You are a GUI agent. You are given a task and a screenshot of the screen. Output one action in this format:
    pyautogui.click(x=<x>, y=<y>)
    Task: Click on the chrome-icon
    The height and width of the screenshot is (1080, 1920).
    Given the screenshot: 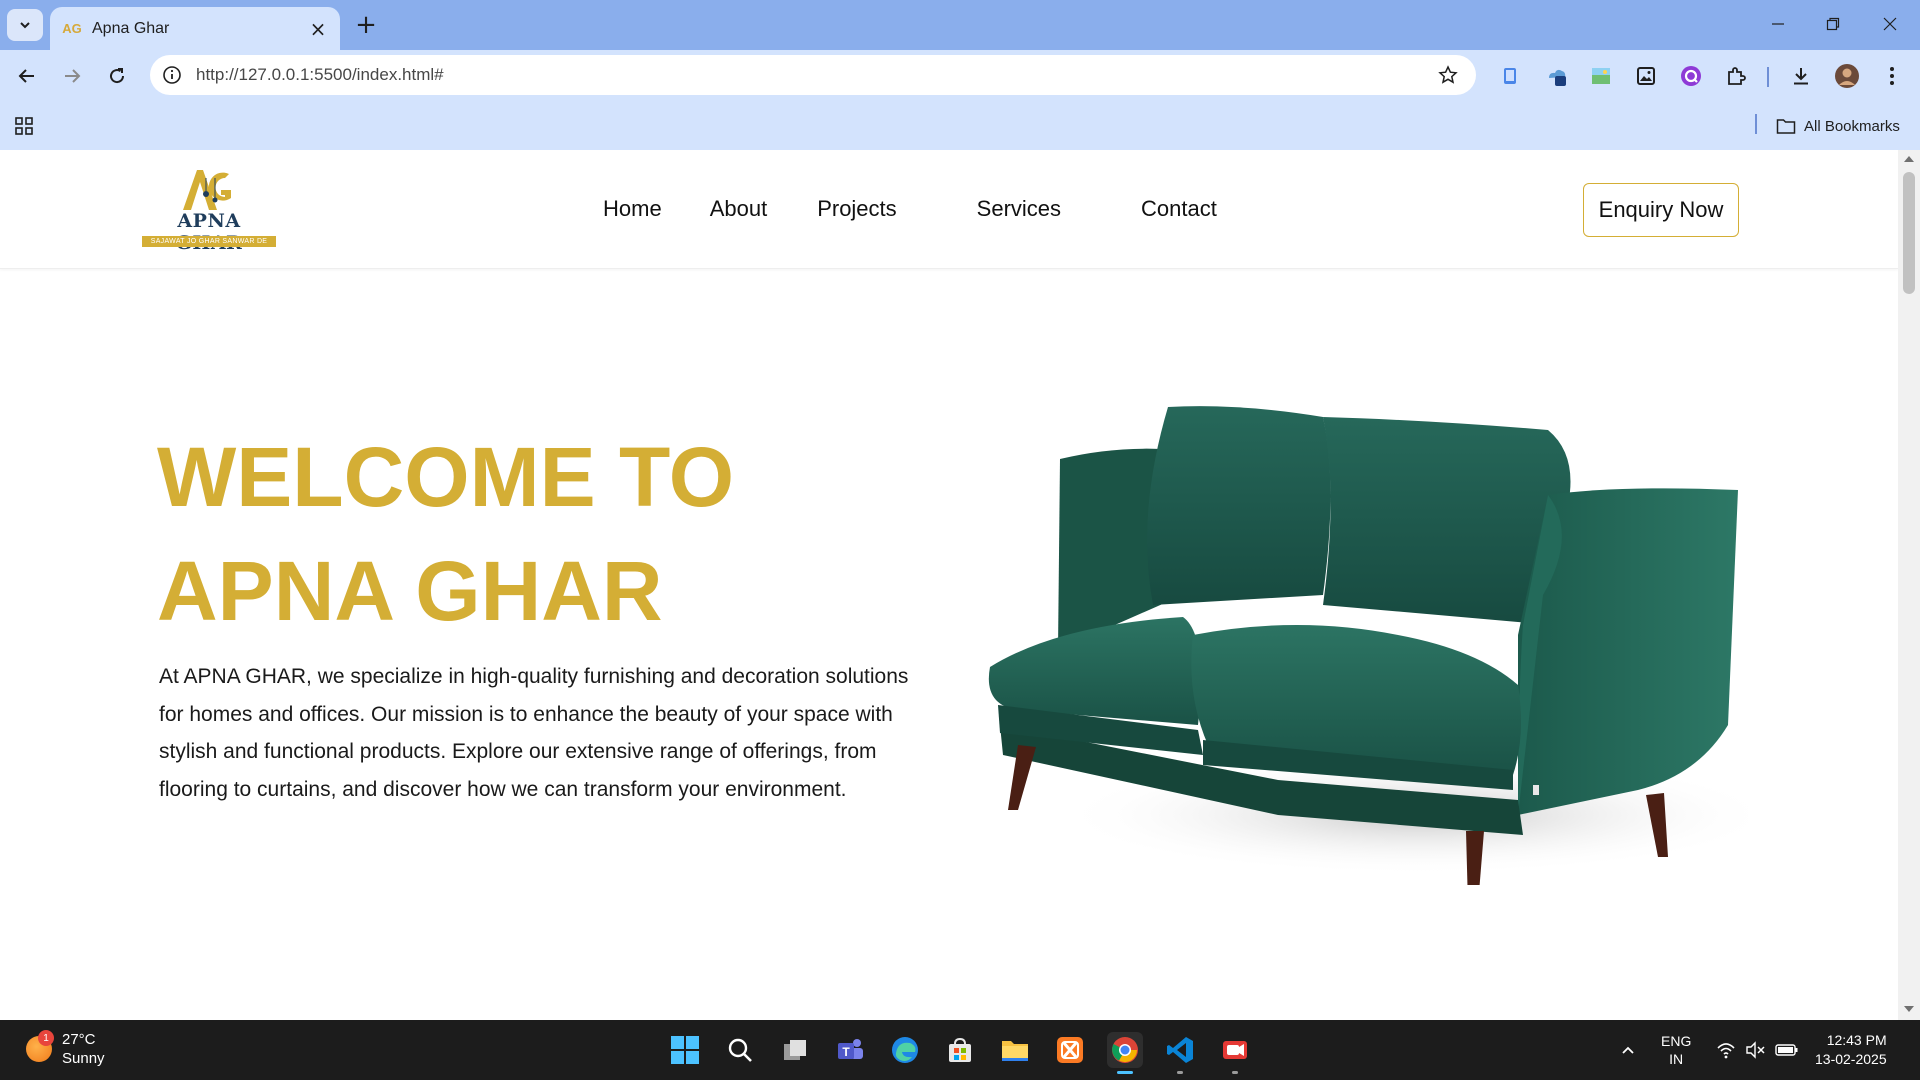 What is the action you would take?
    pyautogui.click(x=1125, y=1050)
    